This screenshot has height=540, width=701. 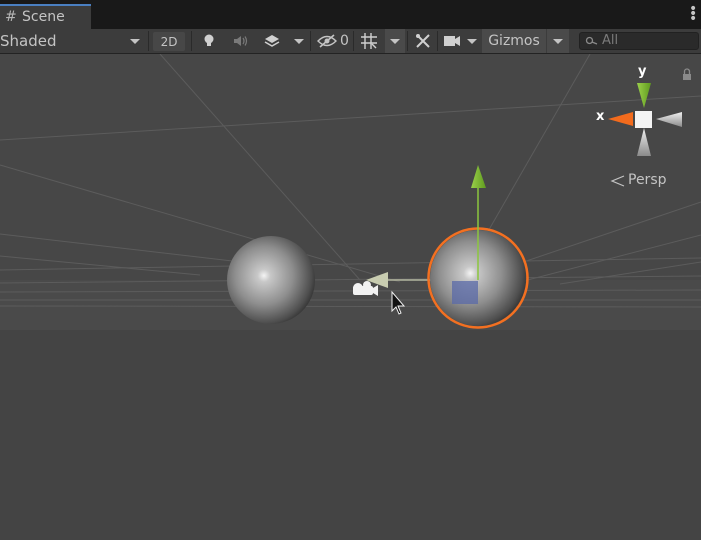 What do you see at coordinates (28, 41) in the screenshot?
I see `shading-mode-label: Shaded` at bounding box center [28, 41].